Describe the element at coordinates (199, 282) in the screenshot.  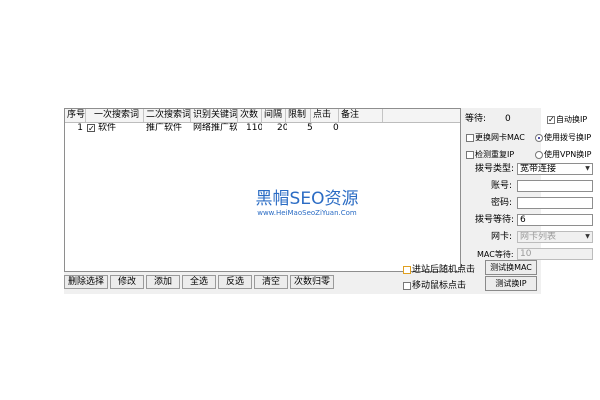
I see `select-all-button: 全选` at that location.